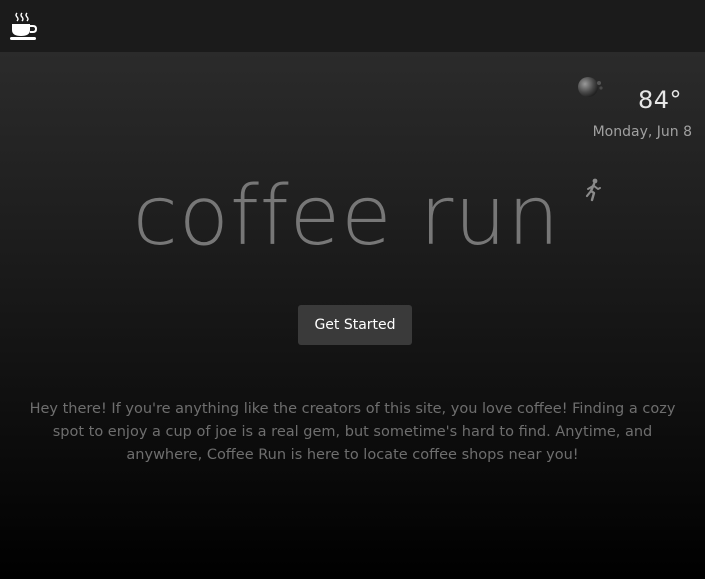 The height and width of the screenshot is (579, 705). What do you see at coordinates (352, 26) in the screenshot?
I see `top-navbar` at bounding box center [352, 26].